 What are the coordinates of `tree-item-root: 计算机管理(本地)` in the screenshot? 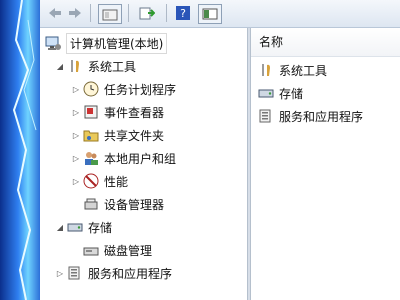 It's located at (106, 43).